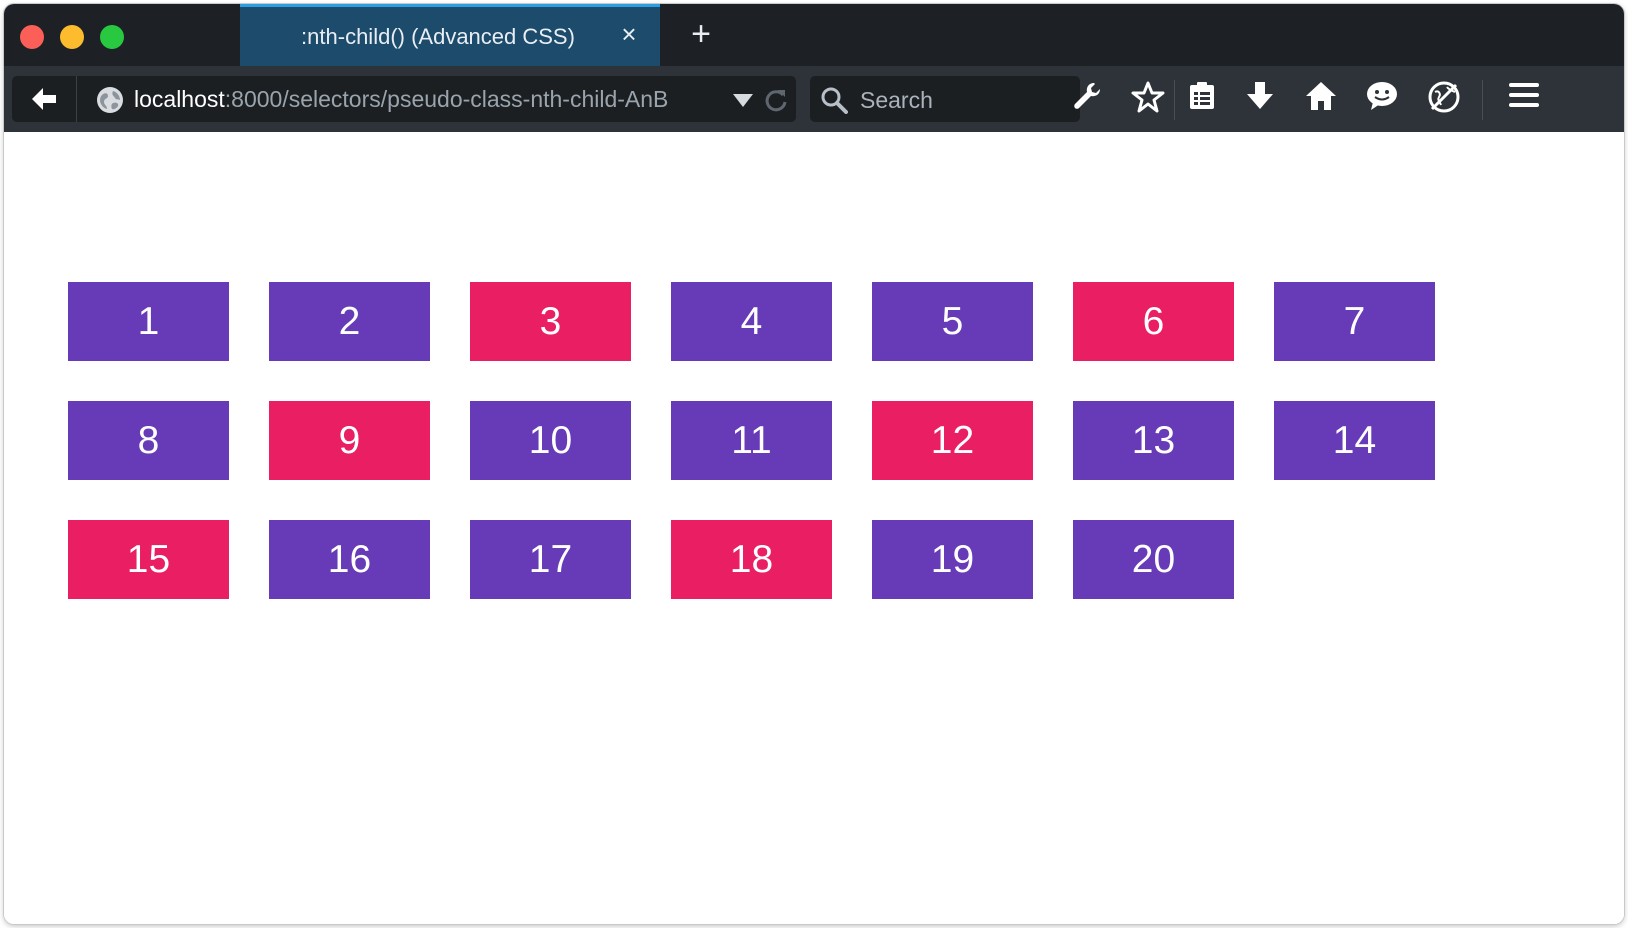 The width and height of the screenshot is (1628, 928). I want to click on wrench-icon, so click(1088, 100).